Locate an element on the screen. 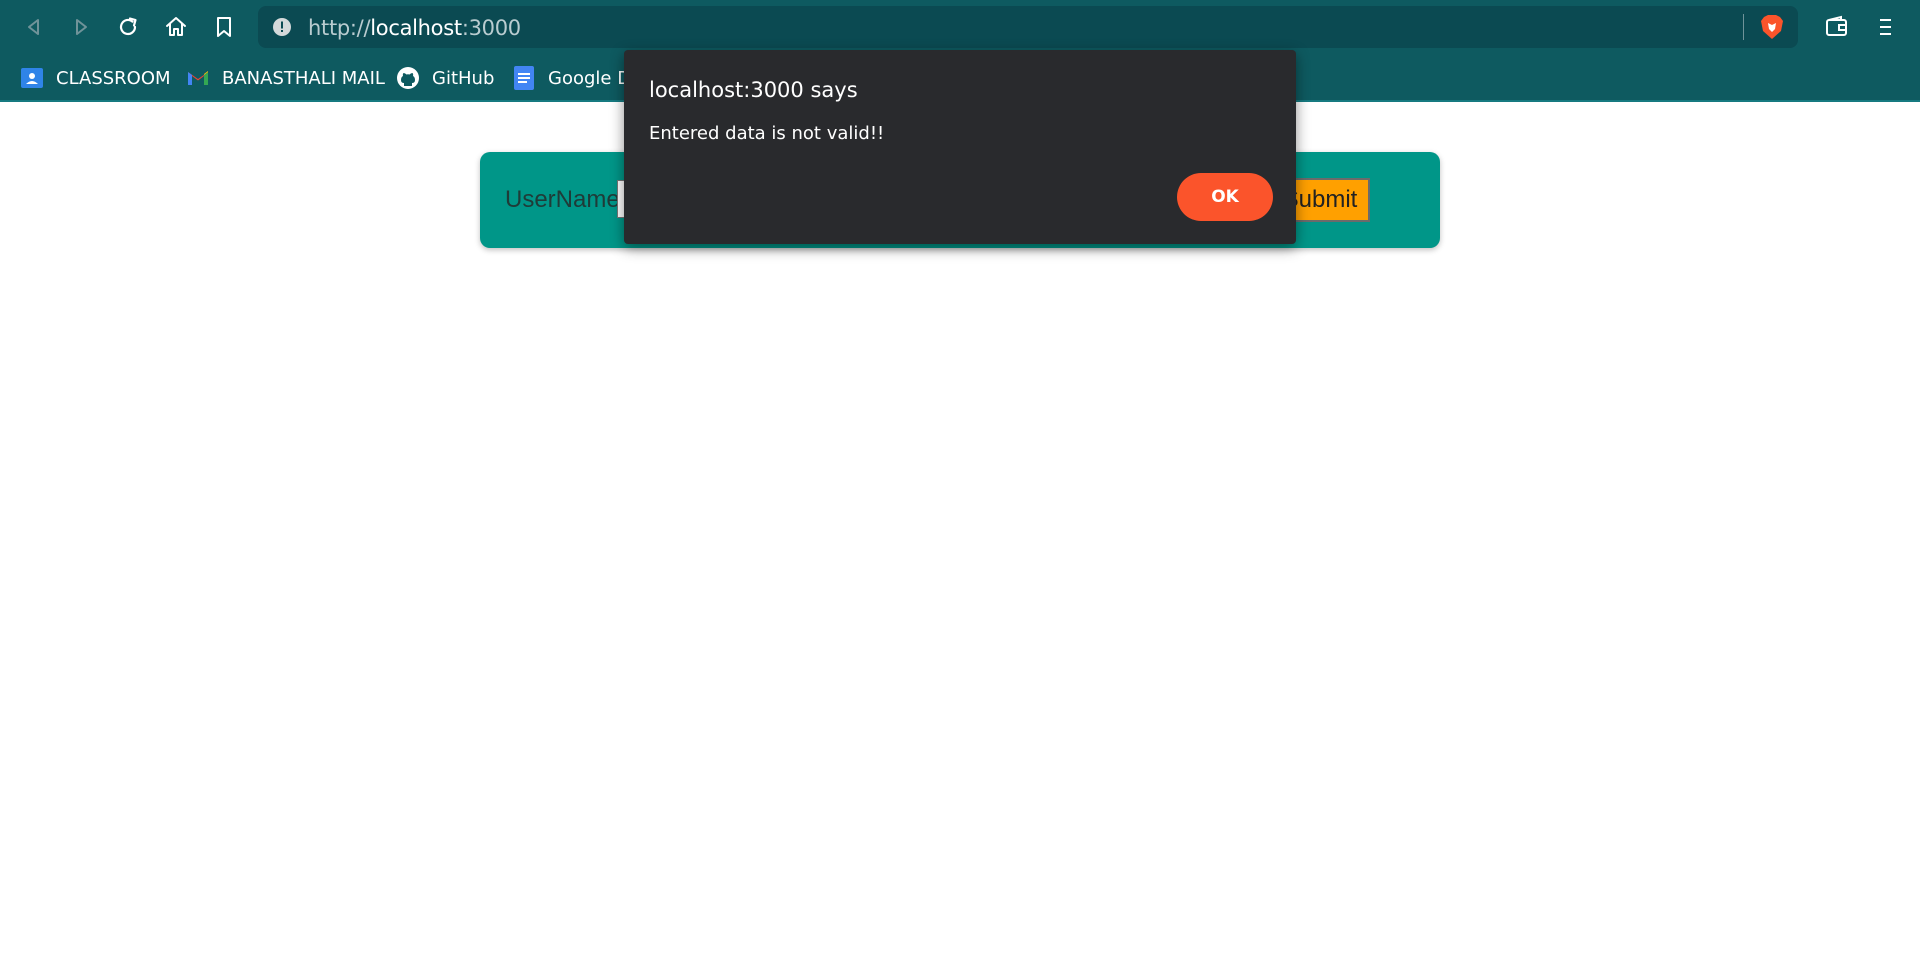 This screenshot has width=1920, height=958. dialog-title: localhost:3000 says is located at coordinates (753, 90).